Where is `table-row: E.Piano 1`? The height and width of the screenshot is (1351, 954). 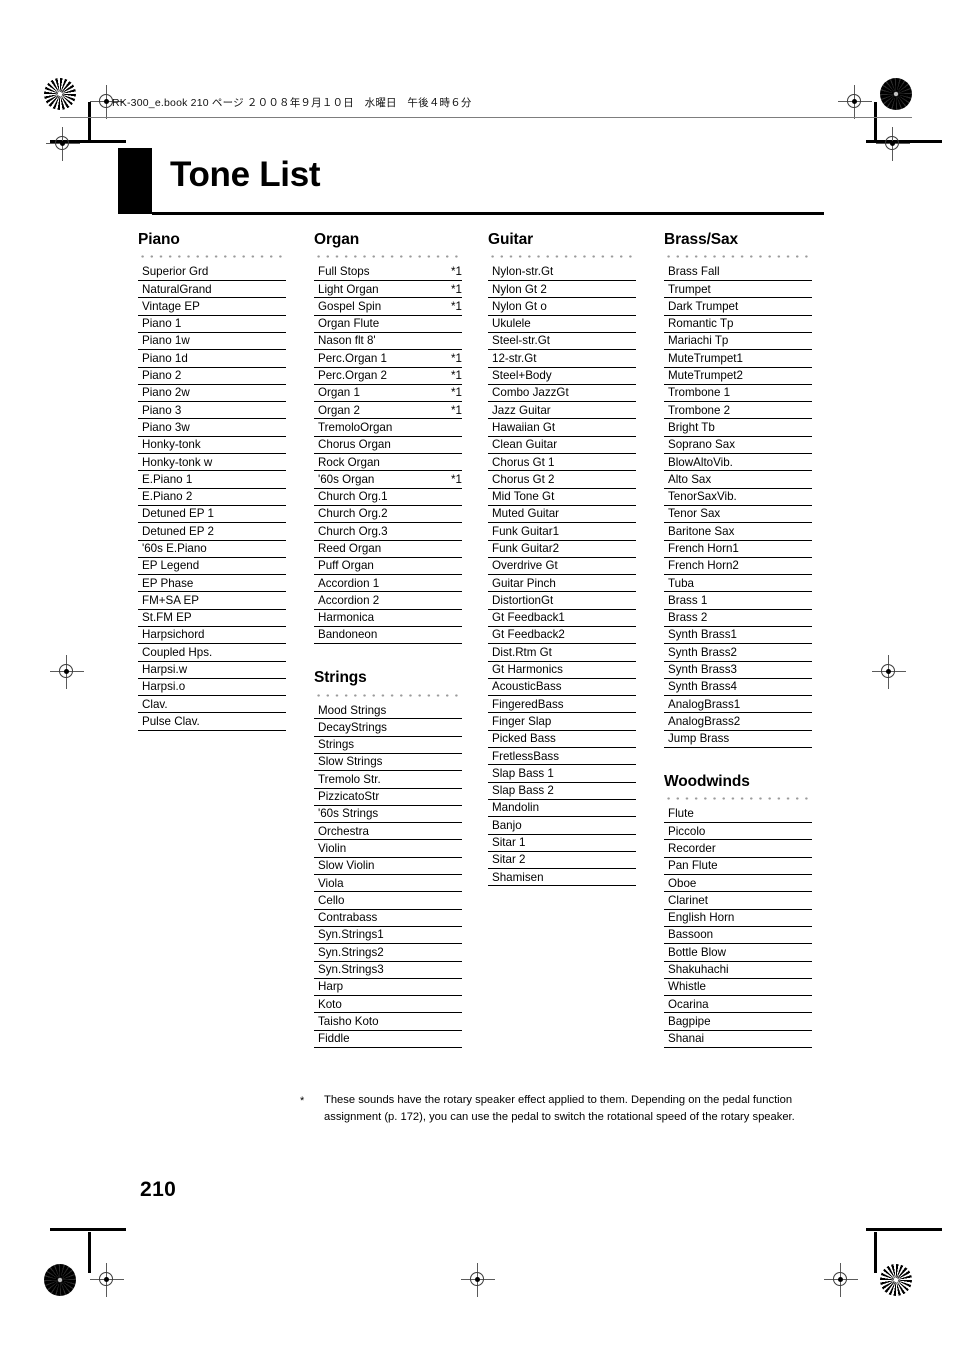 table-row: E.Piano 1 is located at coordinates (212, 479).